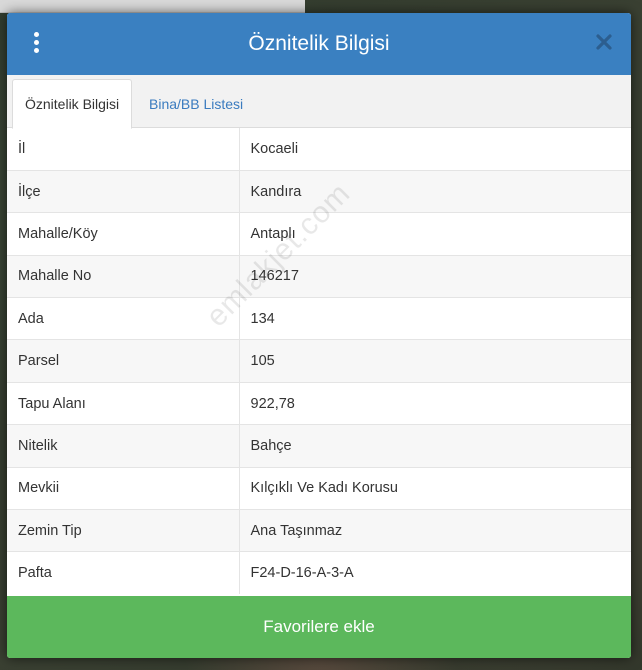 The width and height of the screenshot is (642, 670). I want to click on attribute-key: İl, so click(123, 149).